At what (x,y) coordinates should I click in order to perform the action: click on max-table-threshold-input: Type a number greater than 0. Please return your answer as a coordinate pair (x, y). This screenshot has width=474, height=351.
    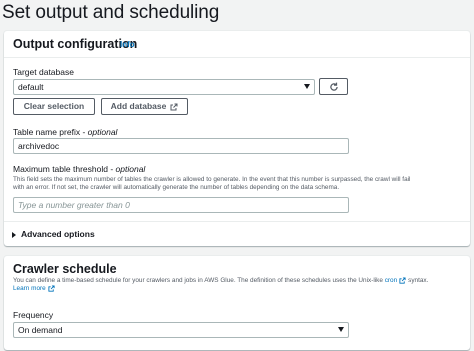
    Looking at the image, I should click on (181, 205).